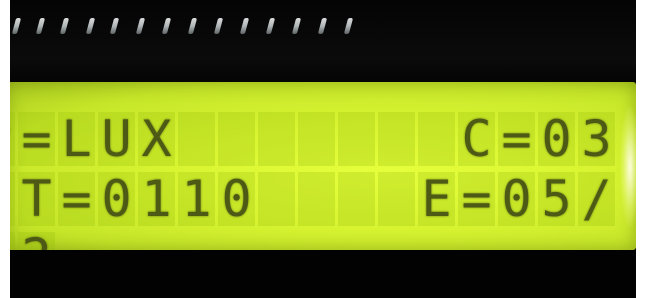  I want to click on lcd-char-cell: U, so click(116, 139).